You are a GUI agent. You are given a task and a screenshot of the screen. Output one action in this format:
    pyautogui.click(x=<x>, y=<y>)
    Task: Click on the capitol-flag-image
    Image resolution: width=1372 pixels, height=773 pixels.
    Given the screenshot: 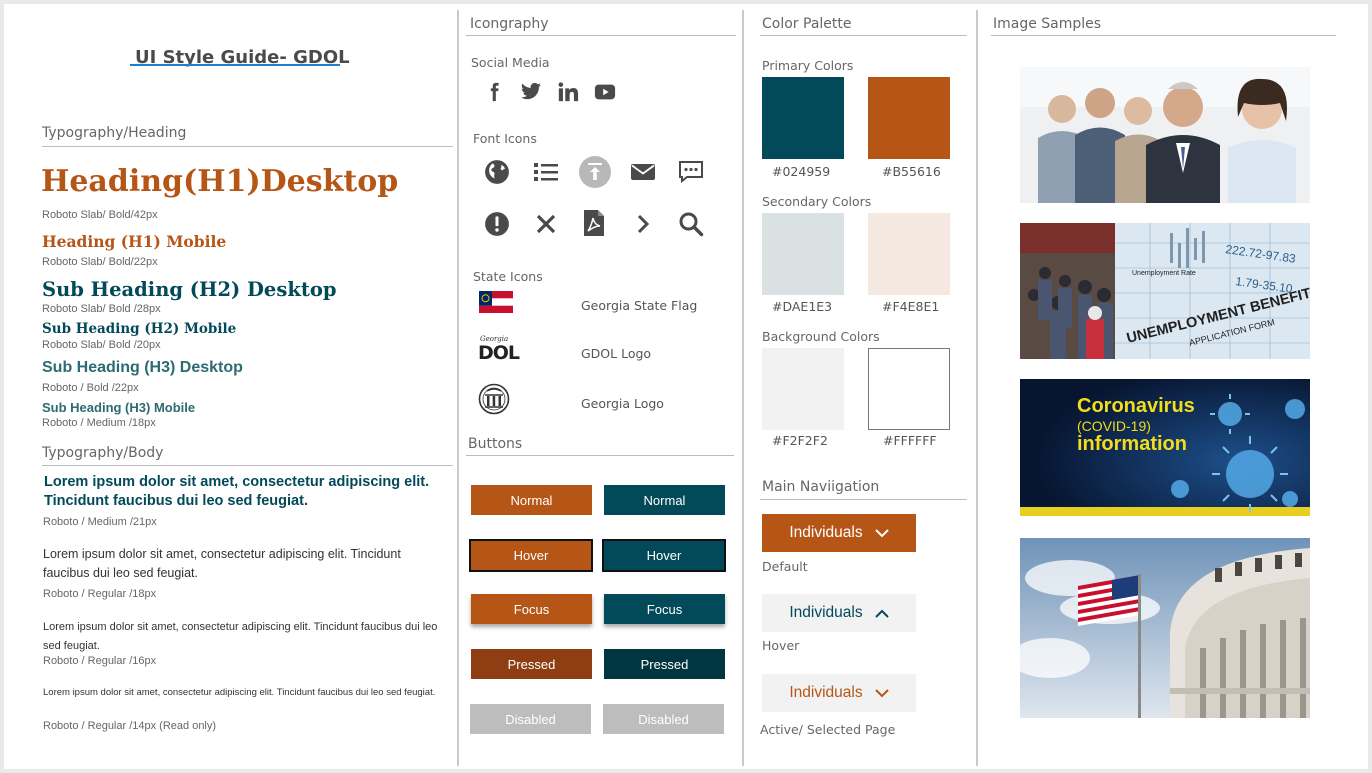 What is the action you would take?
    pyautogui.click(x=1165, y=628)
    